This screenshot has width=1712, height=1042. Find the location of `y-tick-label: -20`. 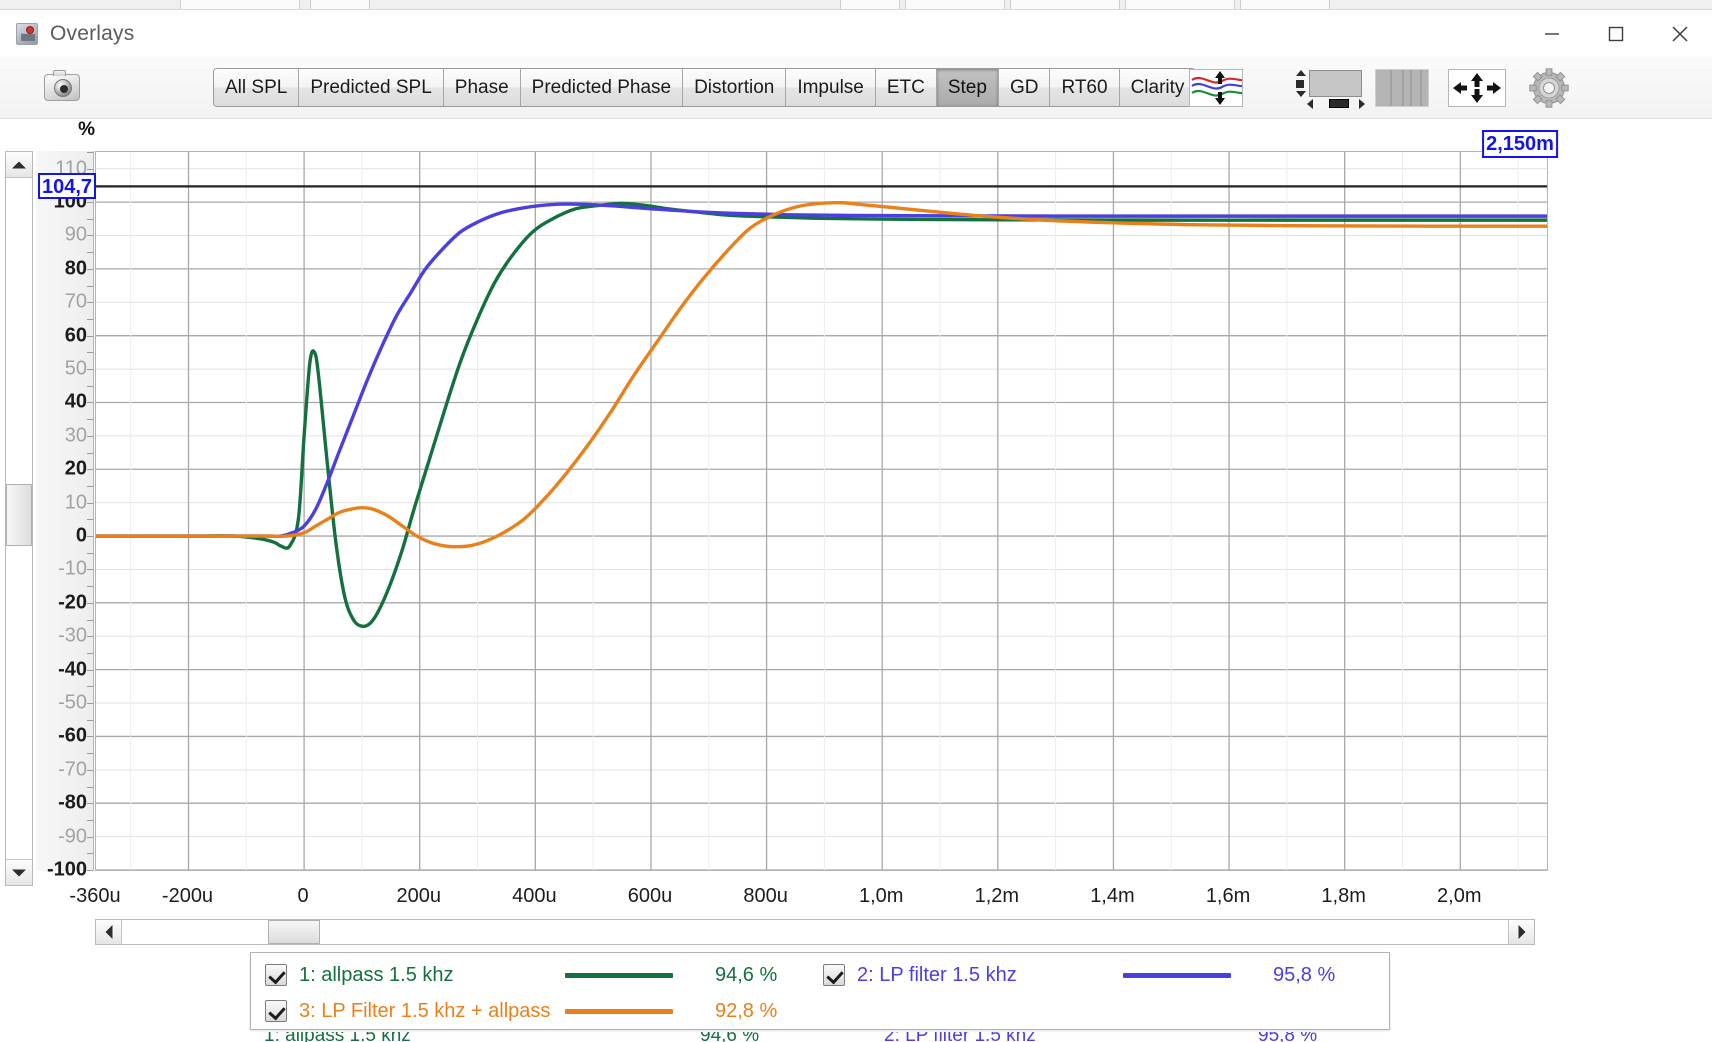

y-tick-label: -20 is located at coordinates (72, 602).